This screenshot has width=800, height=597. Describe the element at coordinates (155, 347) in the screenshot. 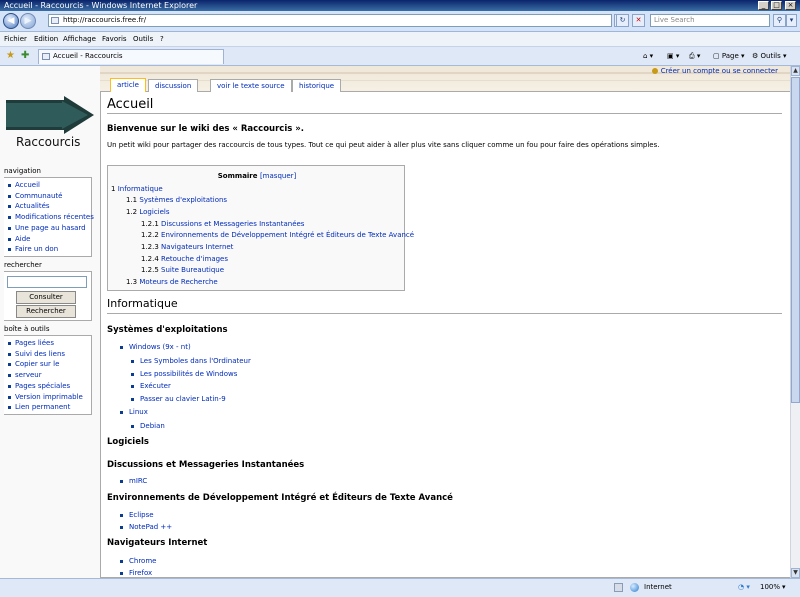

I see `list-item-windows: Windows (9x - nt)` at that location.